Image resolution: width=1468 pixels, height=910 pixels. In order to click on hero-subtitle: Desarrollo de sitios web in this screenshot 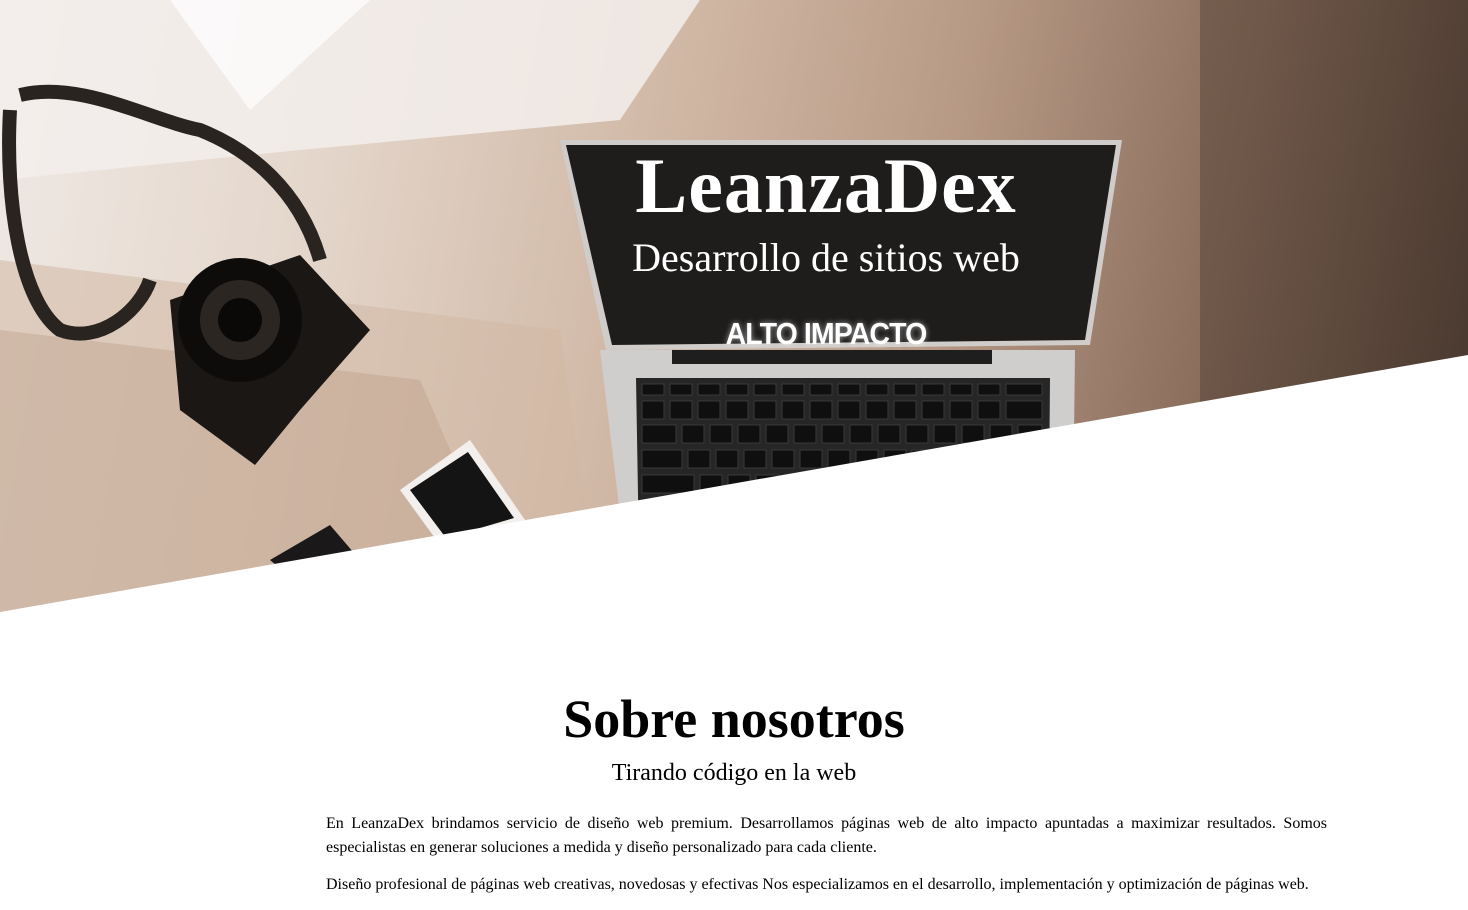, I will do `click(826, 257)`.